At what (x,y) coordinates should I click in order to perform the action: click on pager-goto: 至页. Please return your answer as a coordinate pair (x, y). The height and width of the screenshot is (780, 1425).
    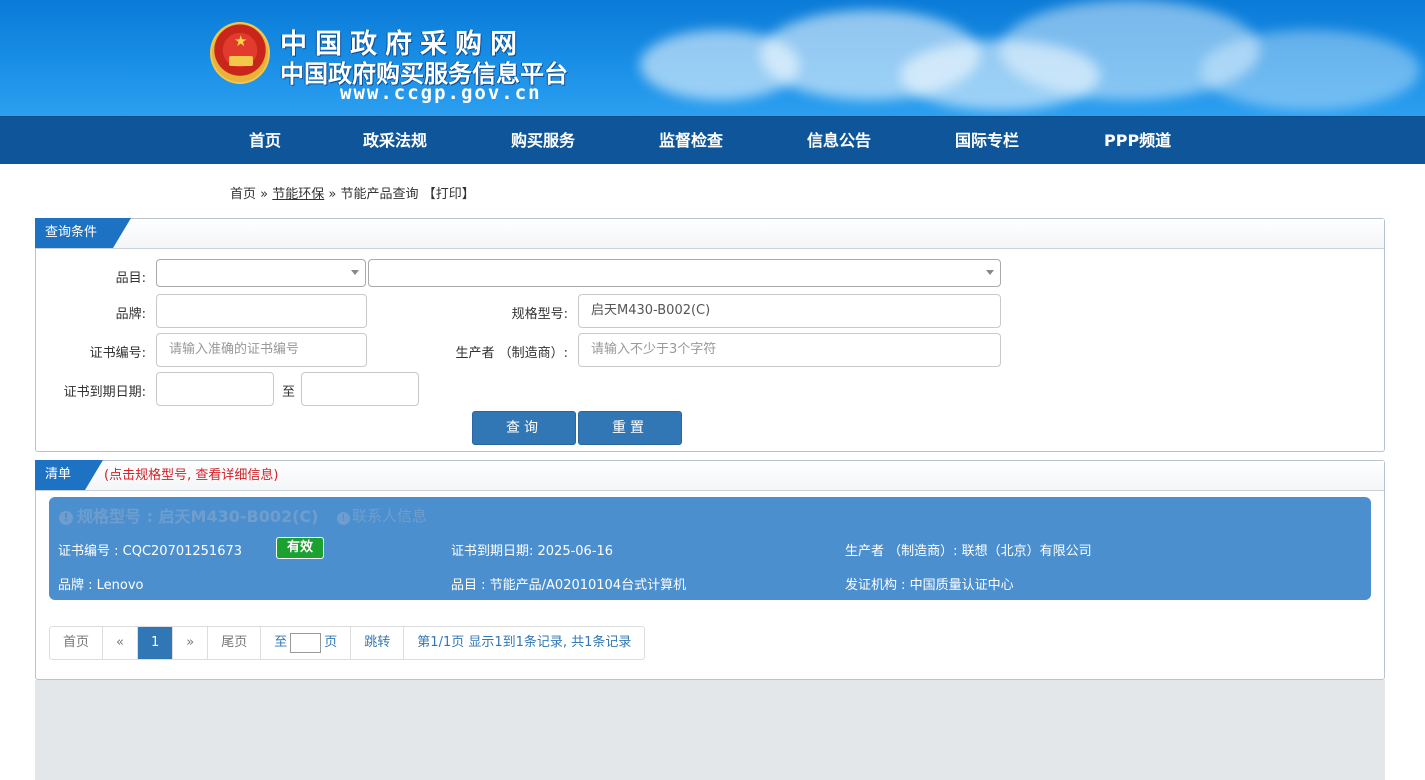
    Looking at the image, I should click on (306, 643).